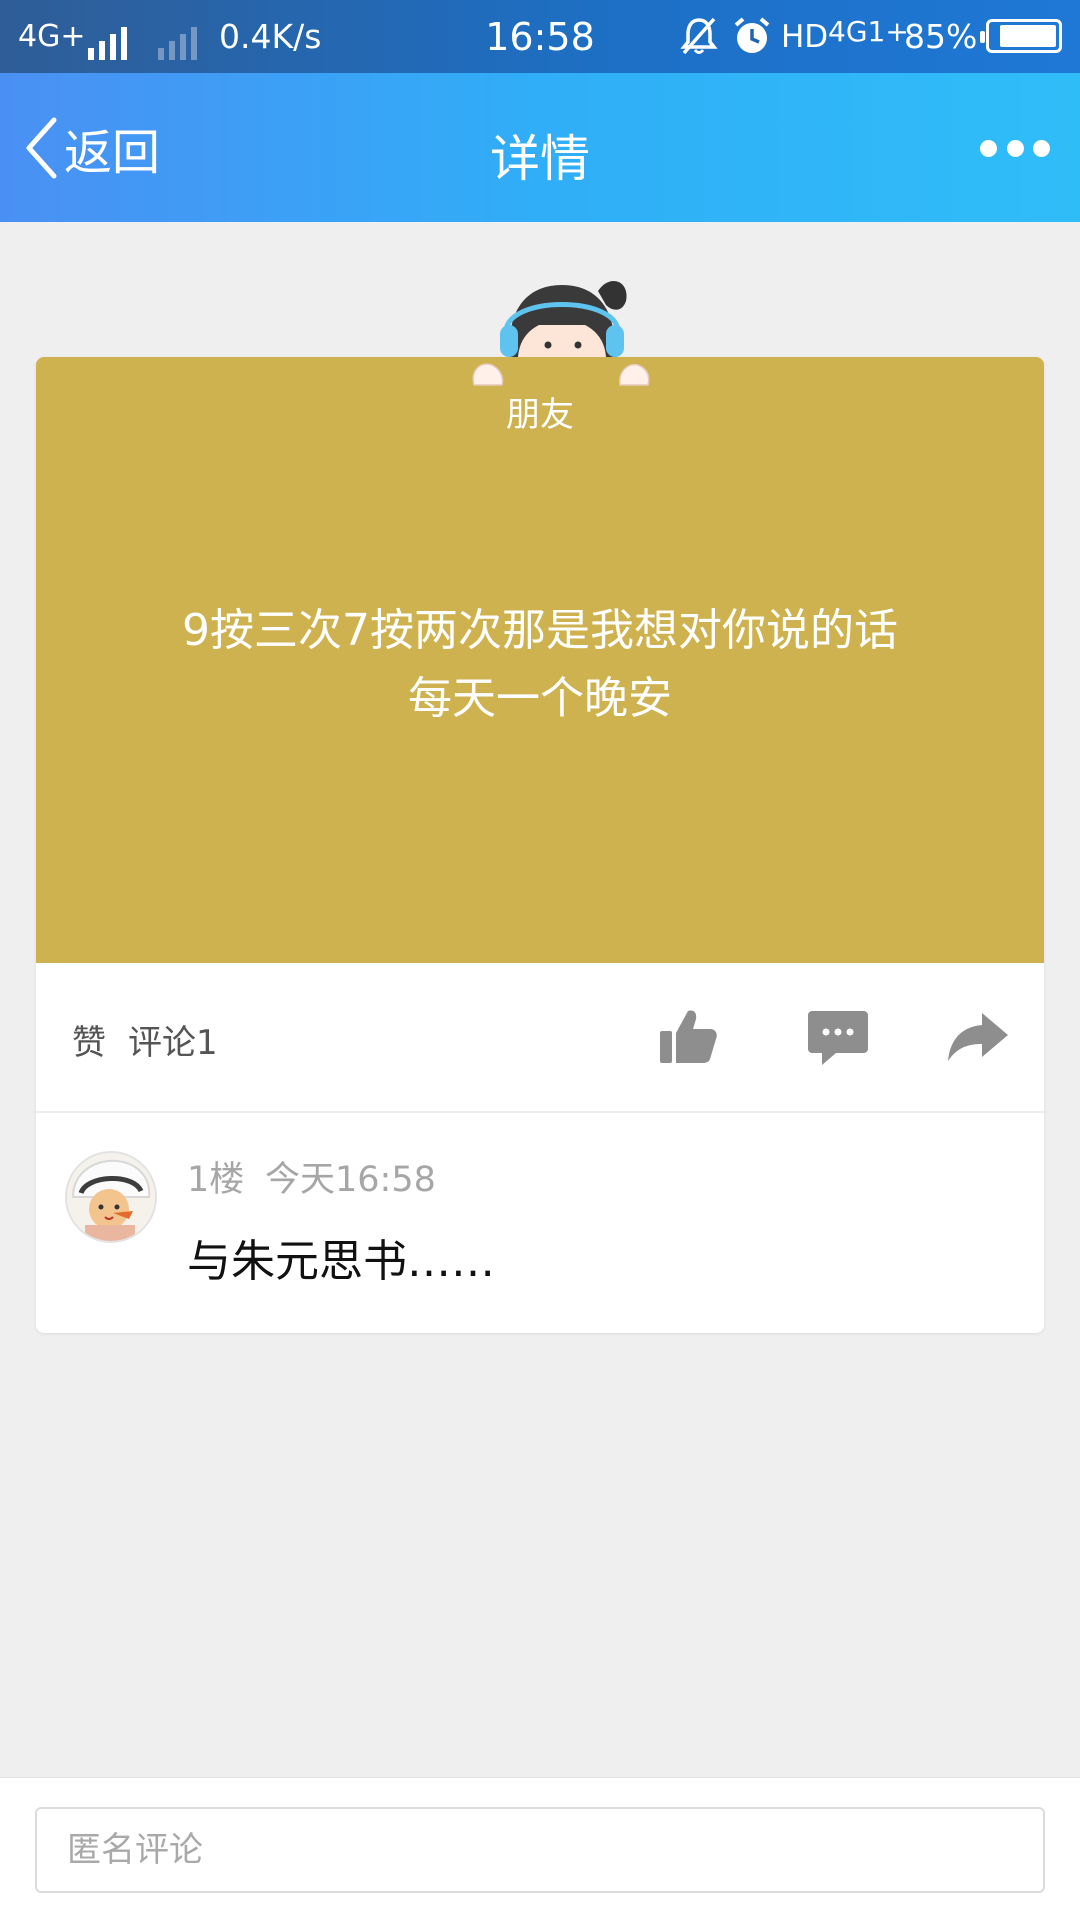 Image resolution: width=1080 pixels, height=1920 pixels. What do you see at coordinates (868, 31) in the screenshot?
I see `network-type-secondary: 4G1+` at bounding box center [868, 31].